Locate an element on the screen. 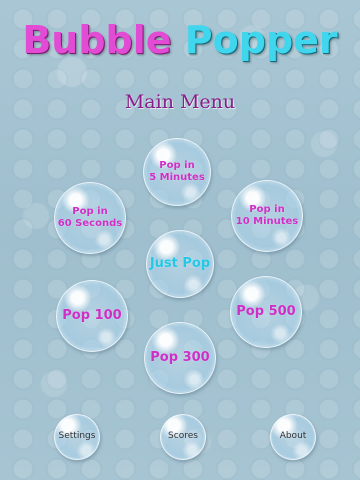 Image resolution: width=360 pixels, height=480 pixels. pop-60-seconds-line2: 60 Seconds is located at coordinates (90, 223).